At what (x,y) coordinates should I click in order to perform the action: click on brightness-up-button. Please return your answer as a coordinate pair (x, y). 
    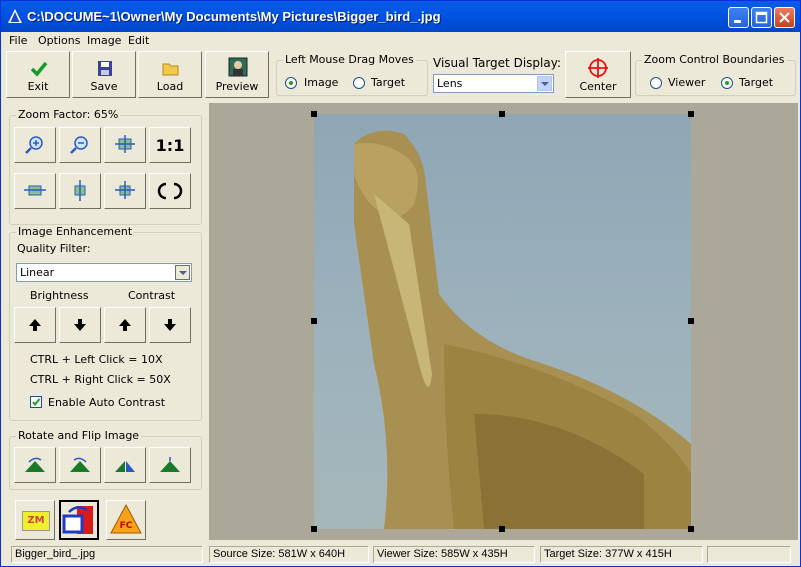
    Looking at the image, I should click on (35, 325).